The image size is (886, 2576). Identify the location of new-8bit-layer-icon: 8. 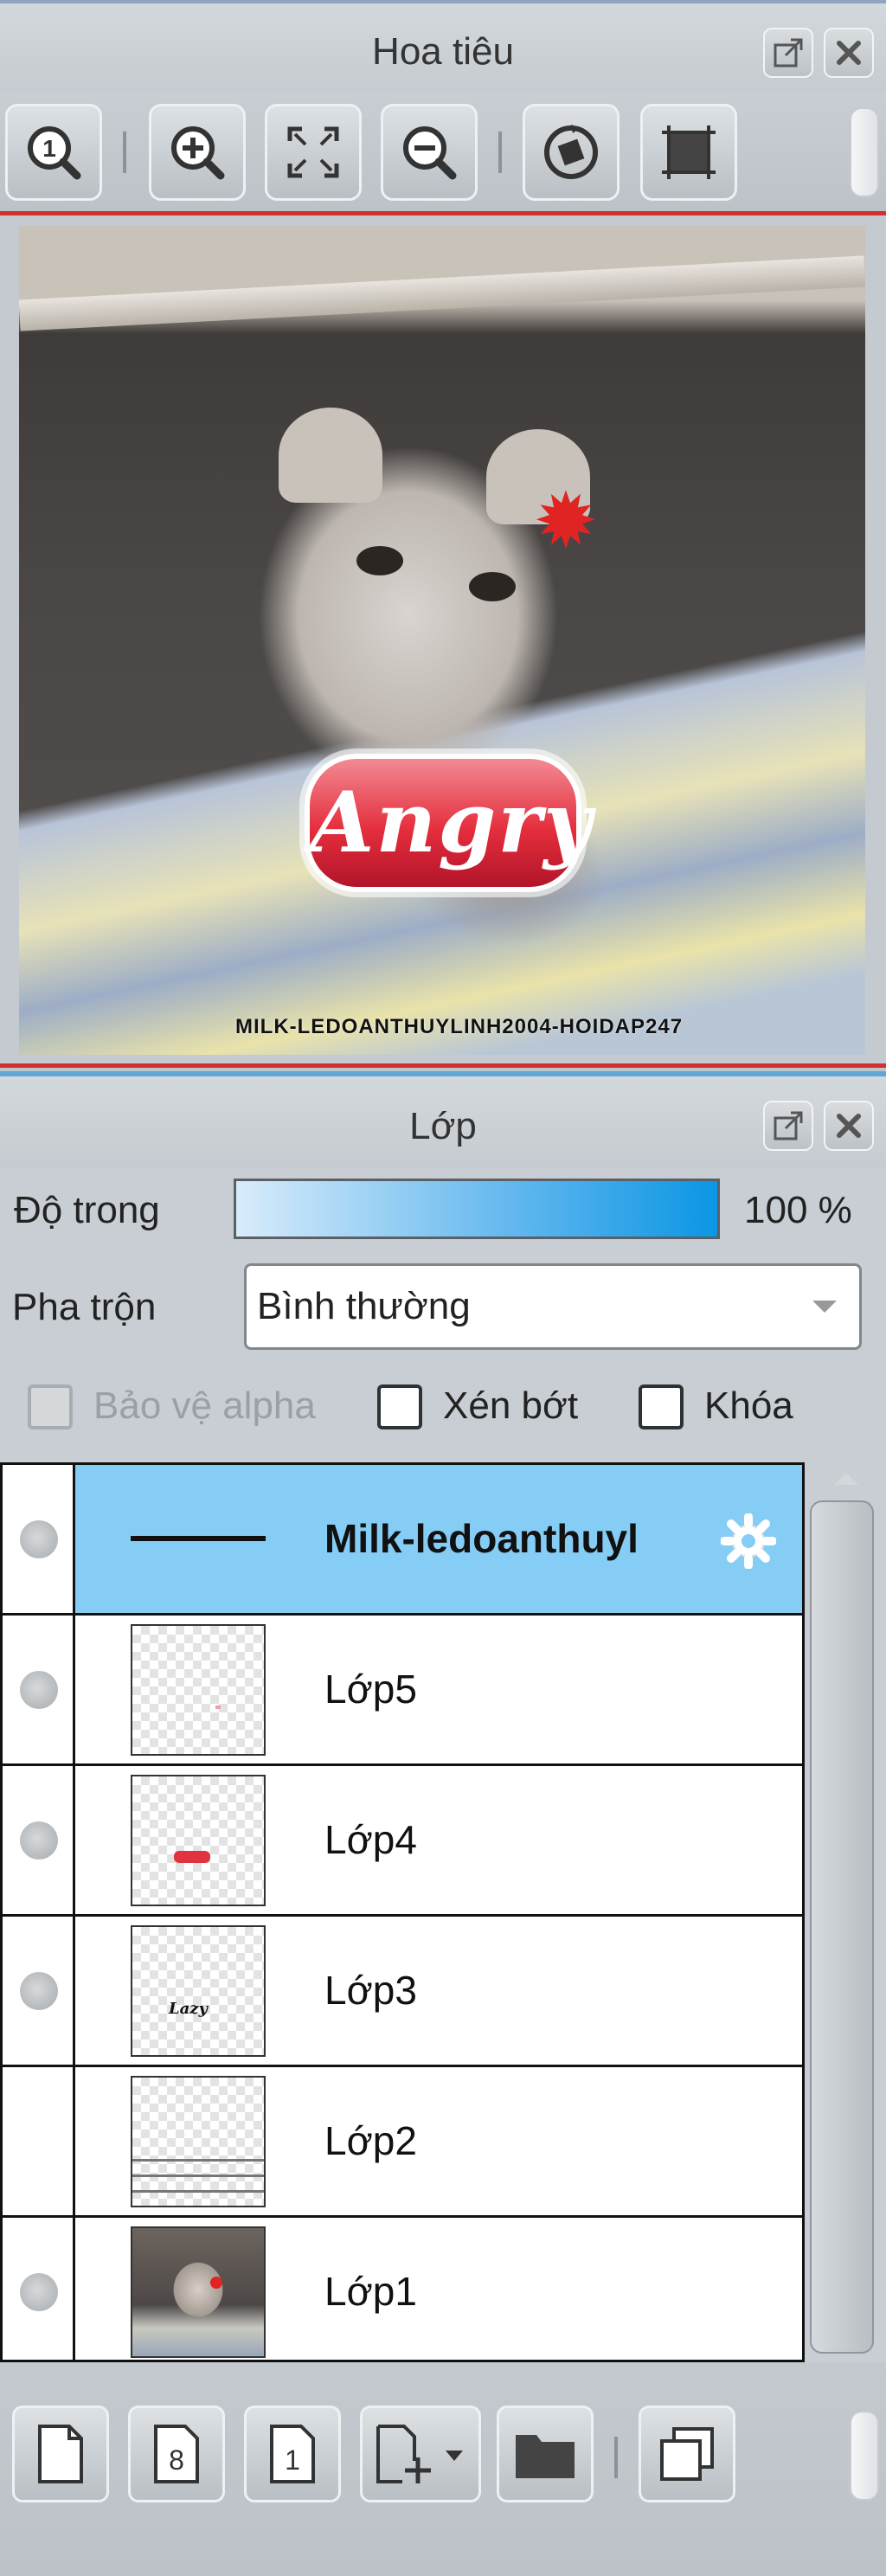
(176, 2454).